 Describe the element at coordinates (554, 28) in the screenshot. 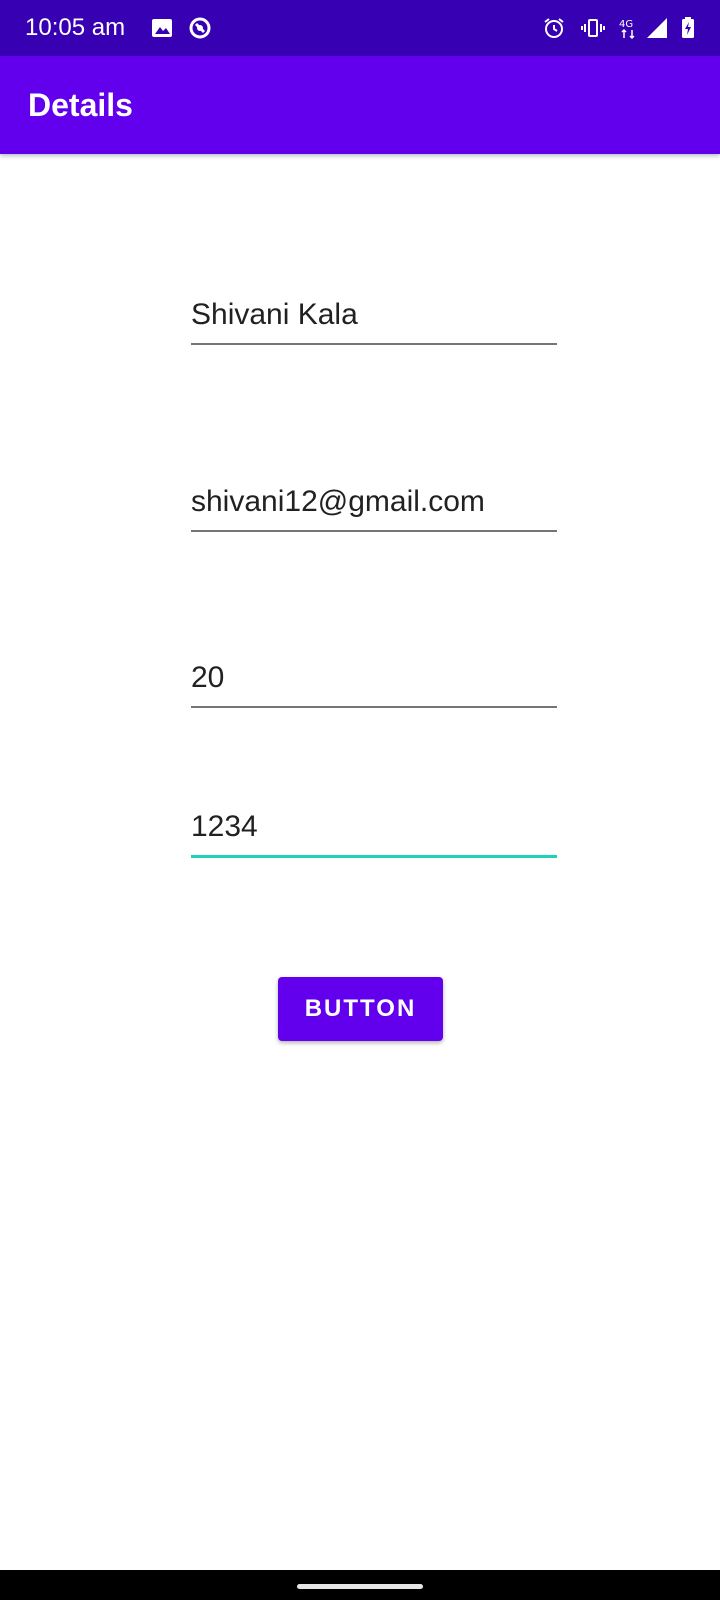

I see `alarm-icon` at that location.